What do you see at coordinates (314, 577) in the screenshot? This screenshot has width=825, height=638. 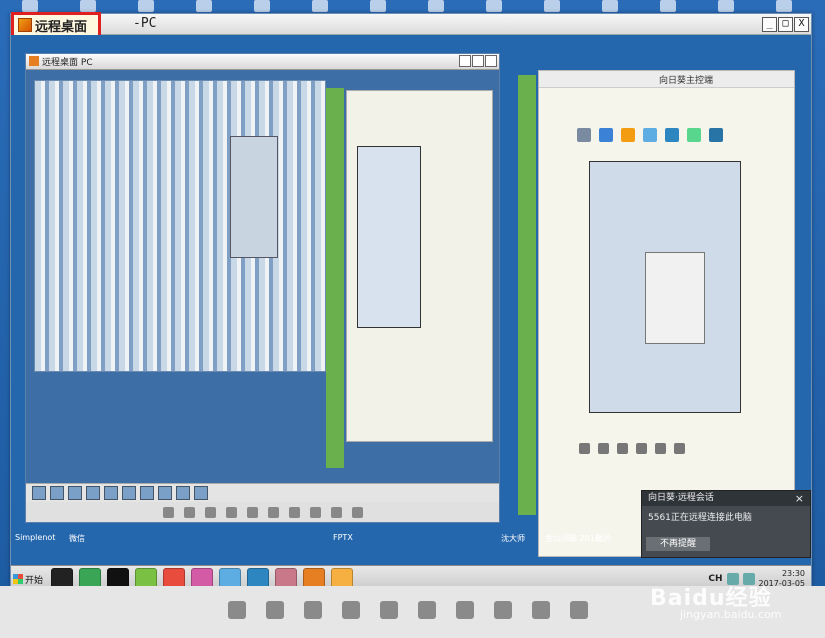 I see `store-icon` at bounding box center [314, 577].